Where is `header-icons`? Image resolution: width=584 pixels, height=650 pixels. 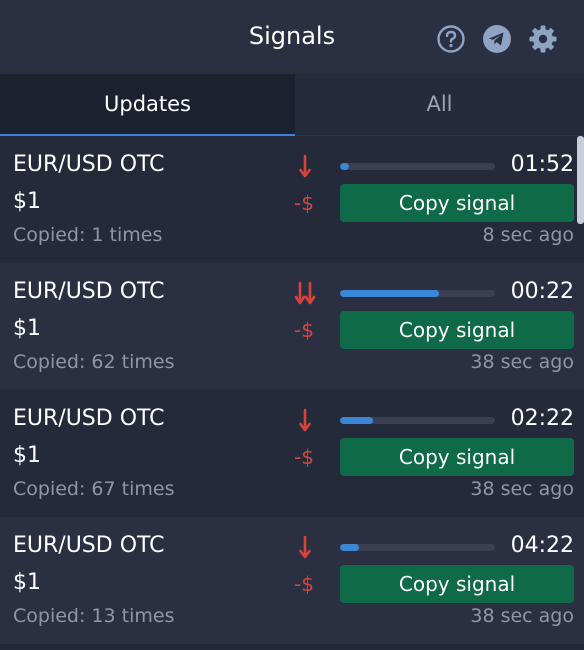
header-icons is located at coordinates (497, 39).